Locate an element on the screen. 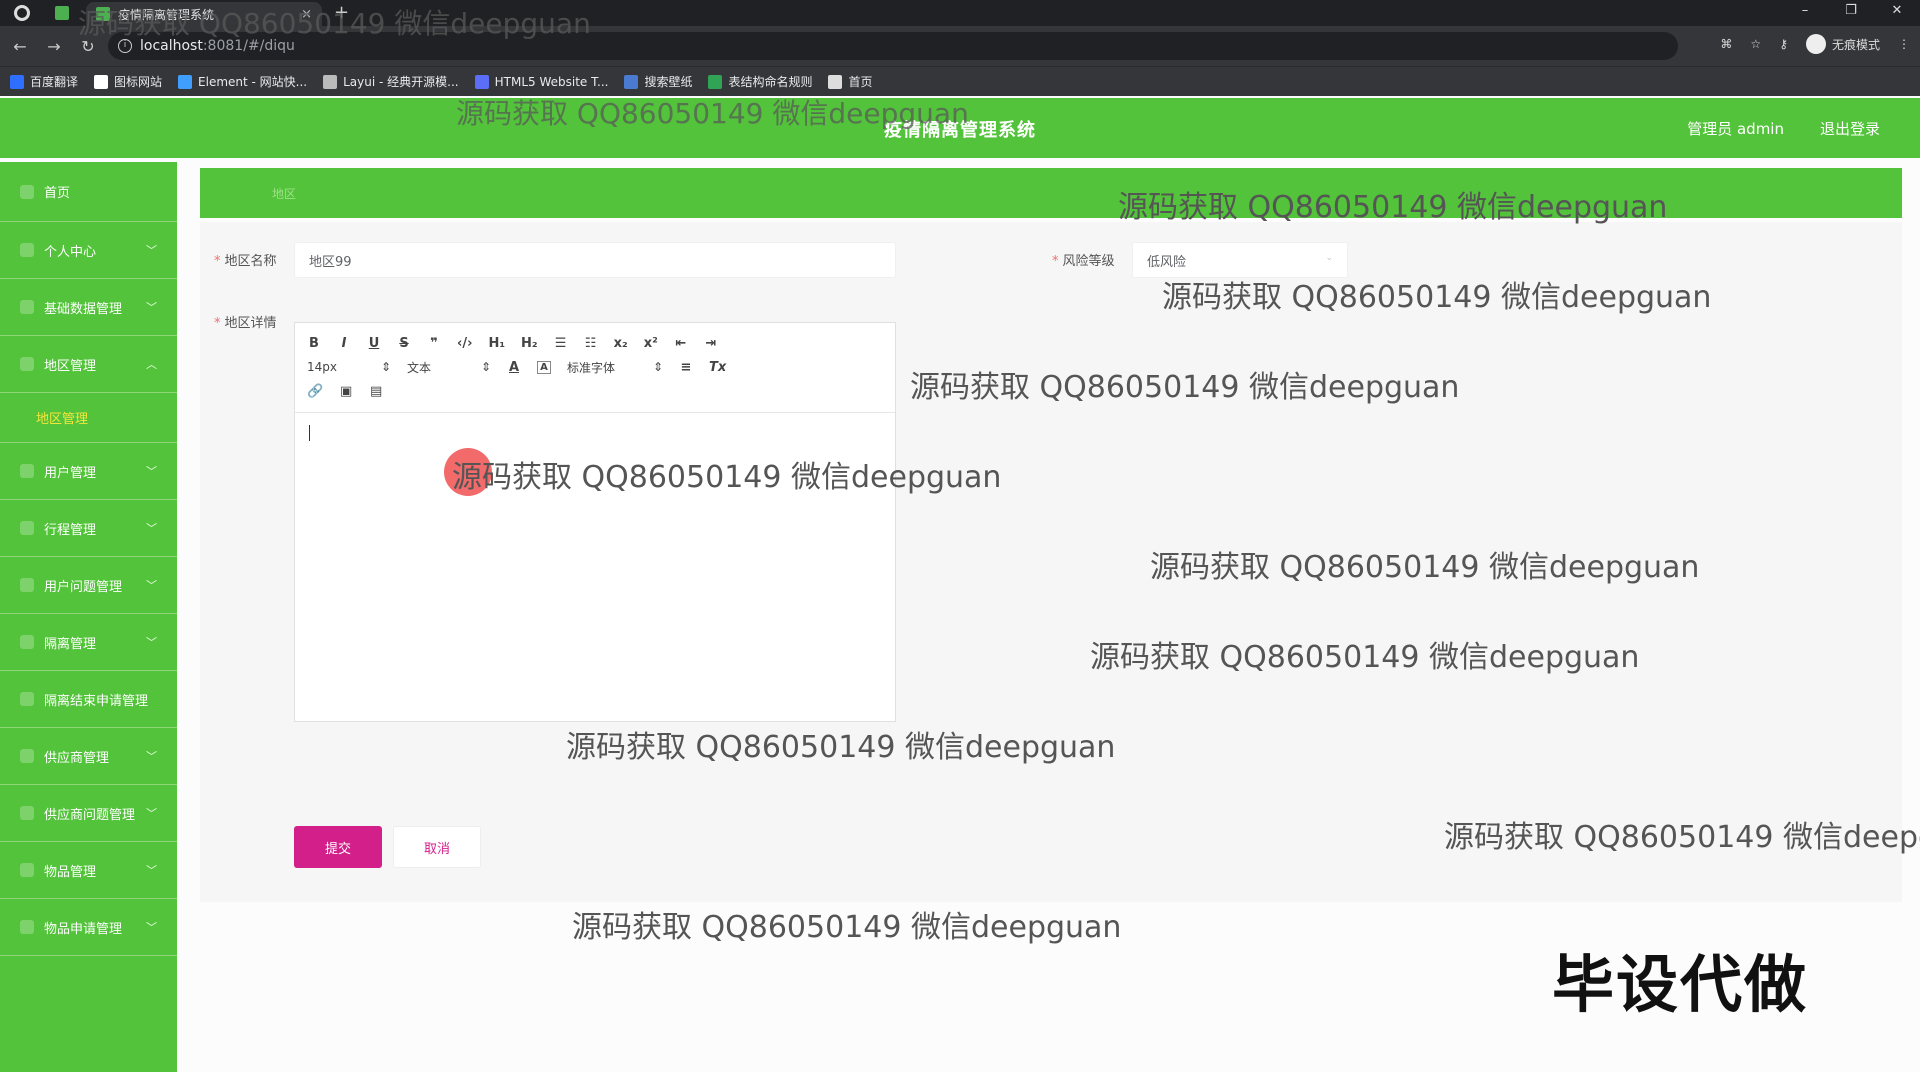 Image resolution: width=1920 pixels, height=1072 pixels. incognito-indicator: 无痕模式 is located at coordinates (1842, 44).